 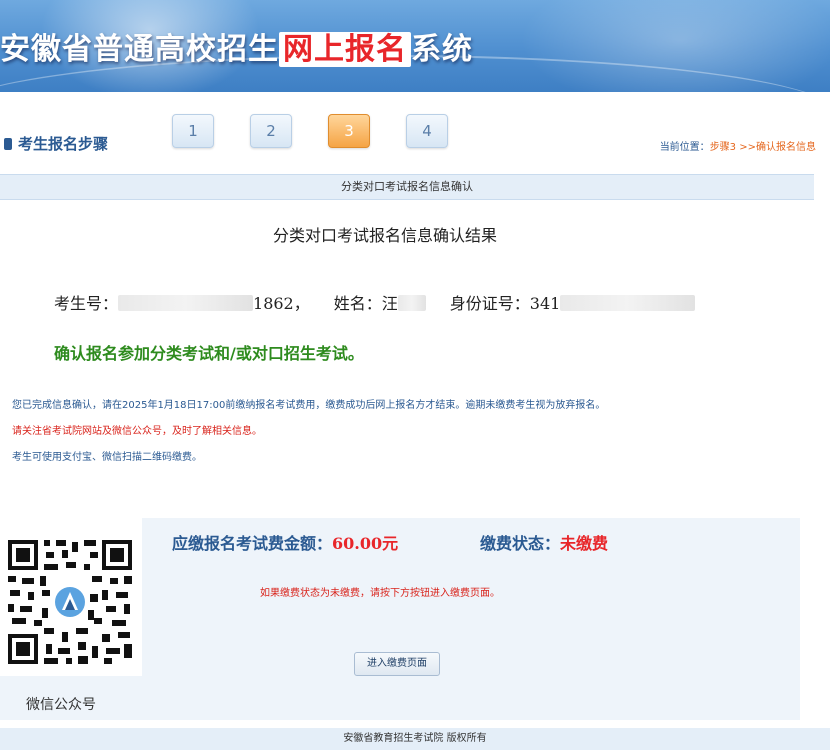 I want to click on payment-status-line: 缴费状态：未缴费, so click(x=544, y=542).